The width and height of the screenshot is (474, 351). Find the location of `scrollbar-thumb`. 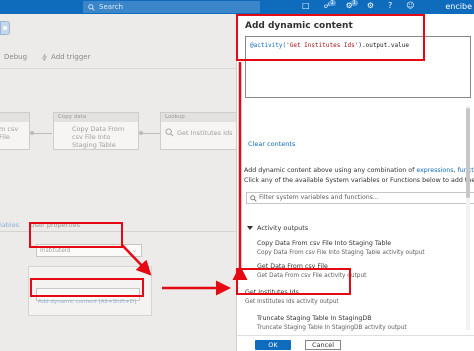

scrollbar-thumb is located at coordinates (468, 153).